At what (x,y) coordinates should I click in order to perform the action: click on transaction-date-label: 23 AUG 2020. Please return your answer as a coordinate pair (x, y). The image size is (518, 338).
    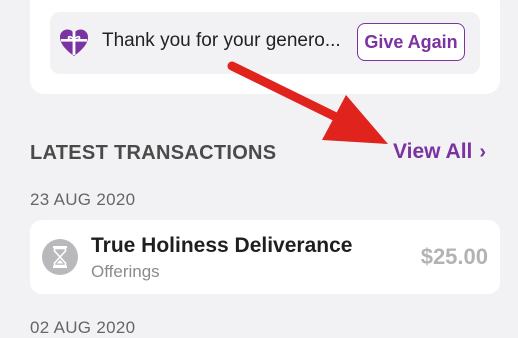
    Looking at the image, I should click on (83, 199).